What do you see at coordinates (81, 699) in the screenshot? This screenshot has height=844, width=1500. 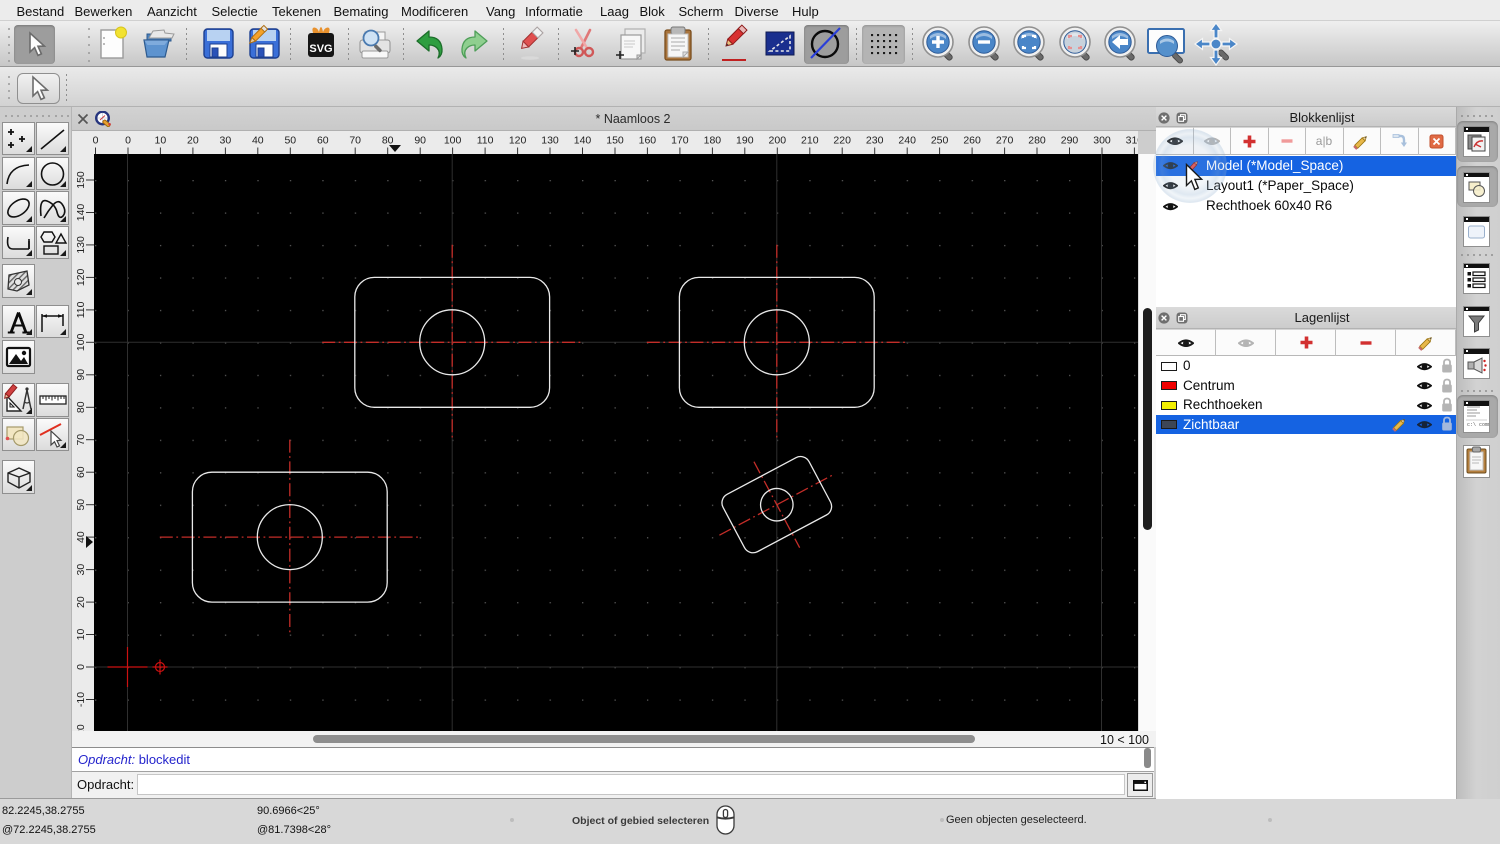 I see `svg-text: -10` at bounding box center [81, 699].